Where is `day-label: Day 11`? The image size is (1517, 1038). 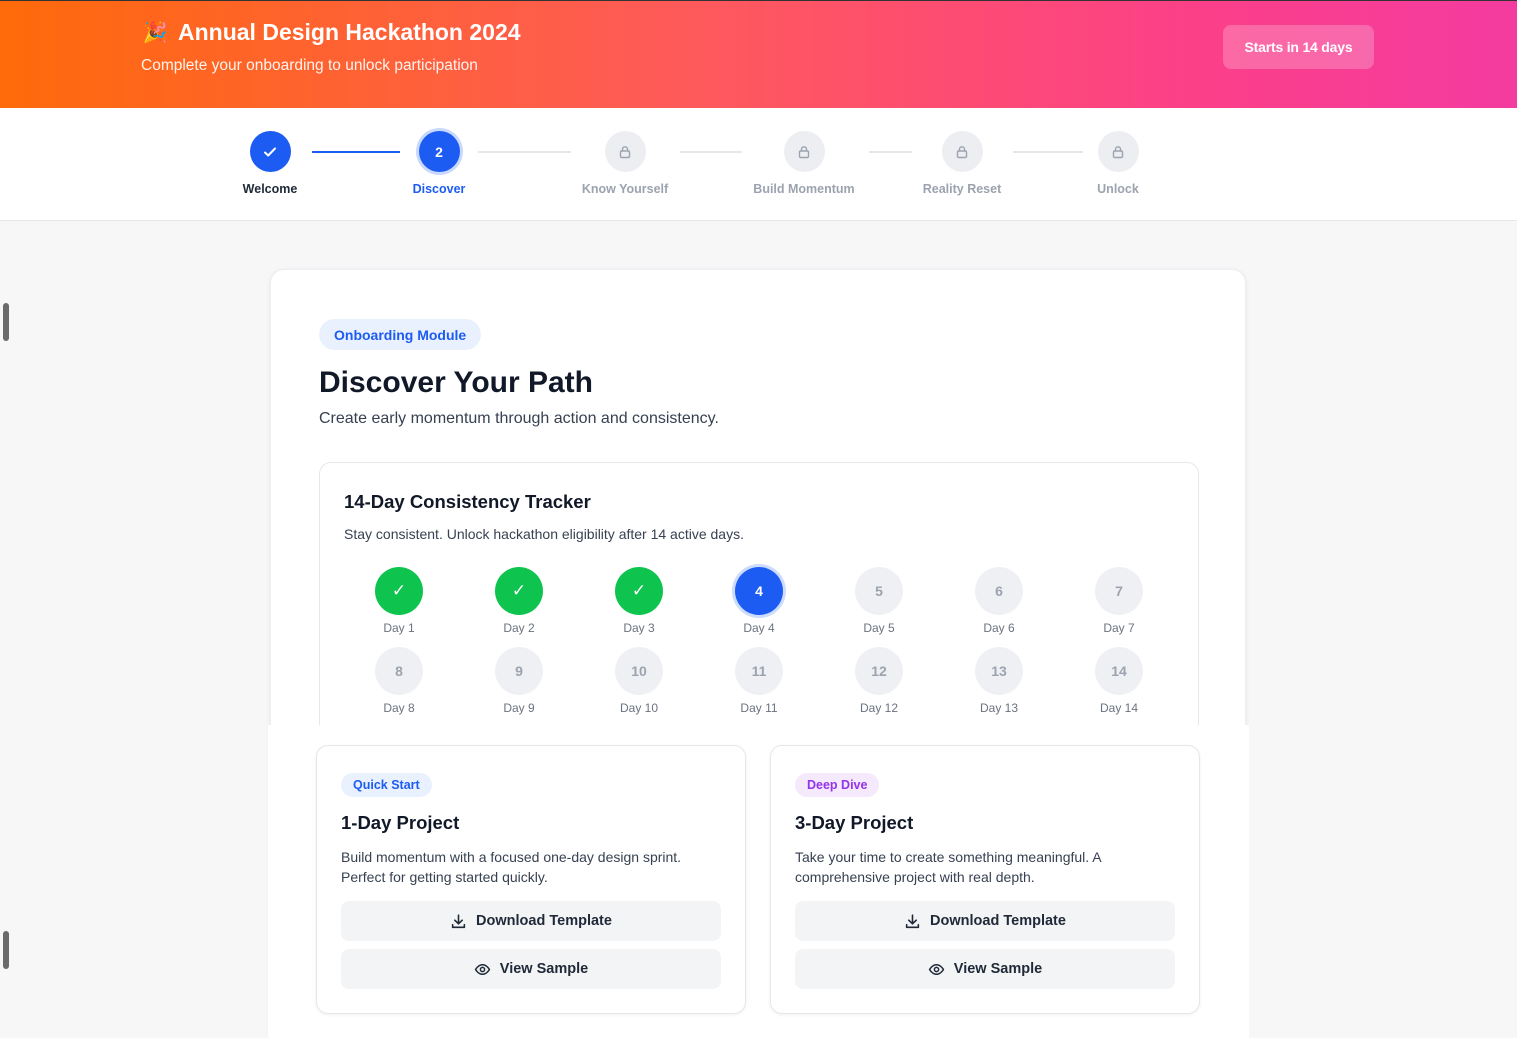 day-label: Day 11 is located at coordinates (759, 708).